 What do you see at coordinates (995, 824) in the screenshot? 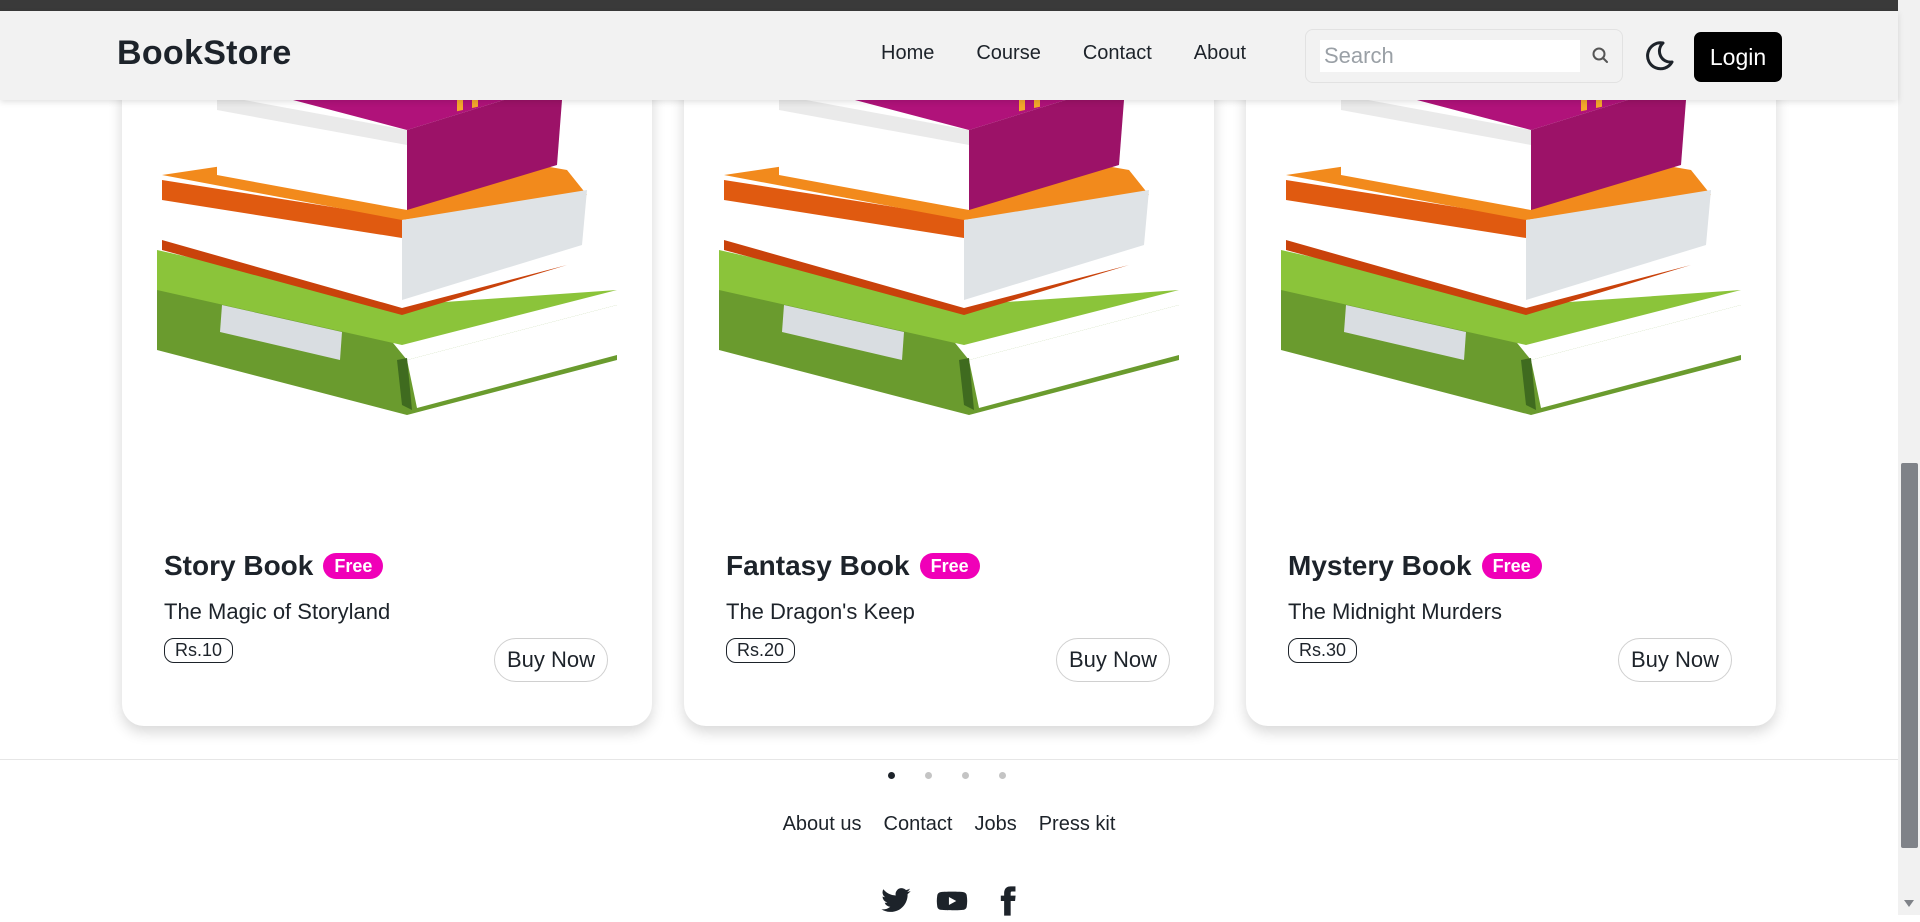
I see `footer-link-jobs: Jobs` at bounding box center [995, 824].